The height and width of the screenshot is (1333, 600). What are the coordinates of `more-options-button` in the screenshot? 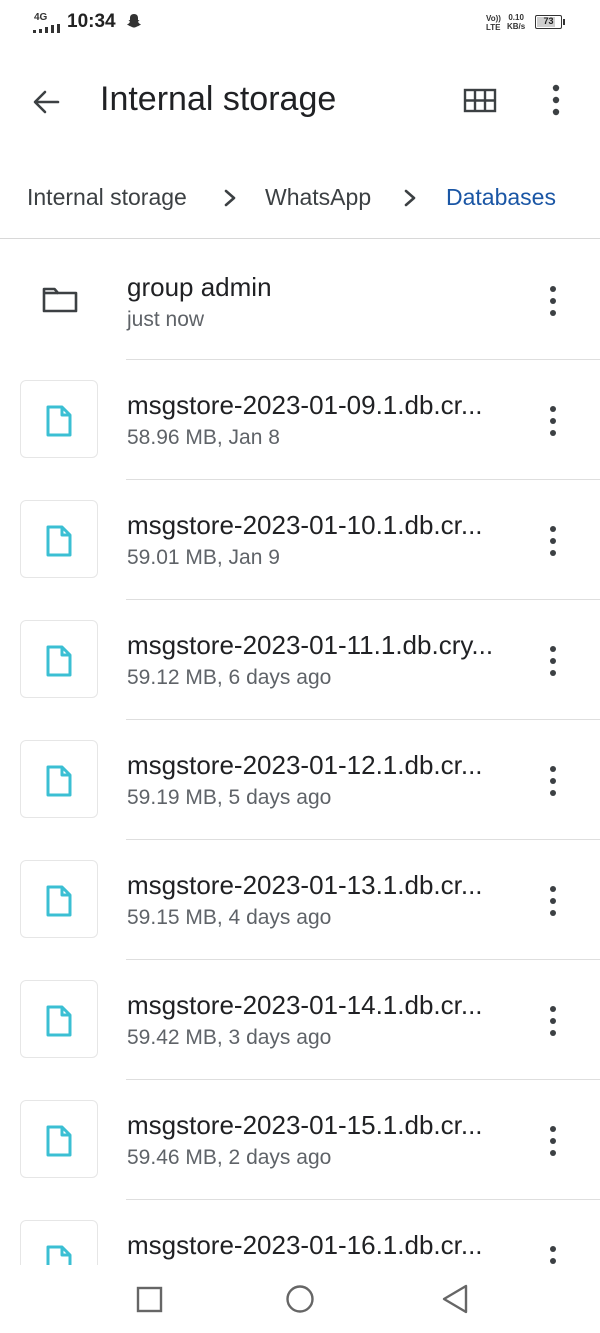 It's located at (556, 100).